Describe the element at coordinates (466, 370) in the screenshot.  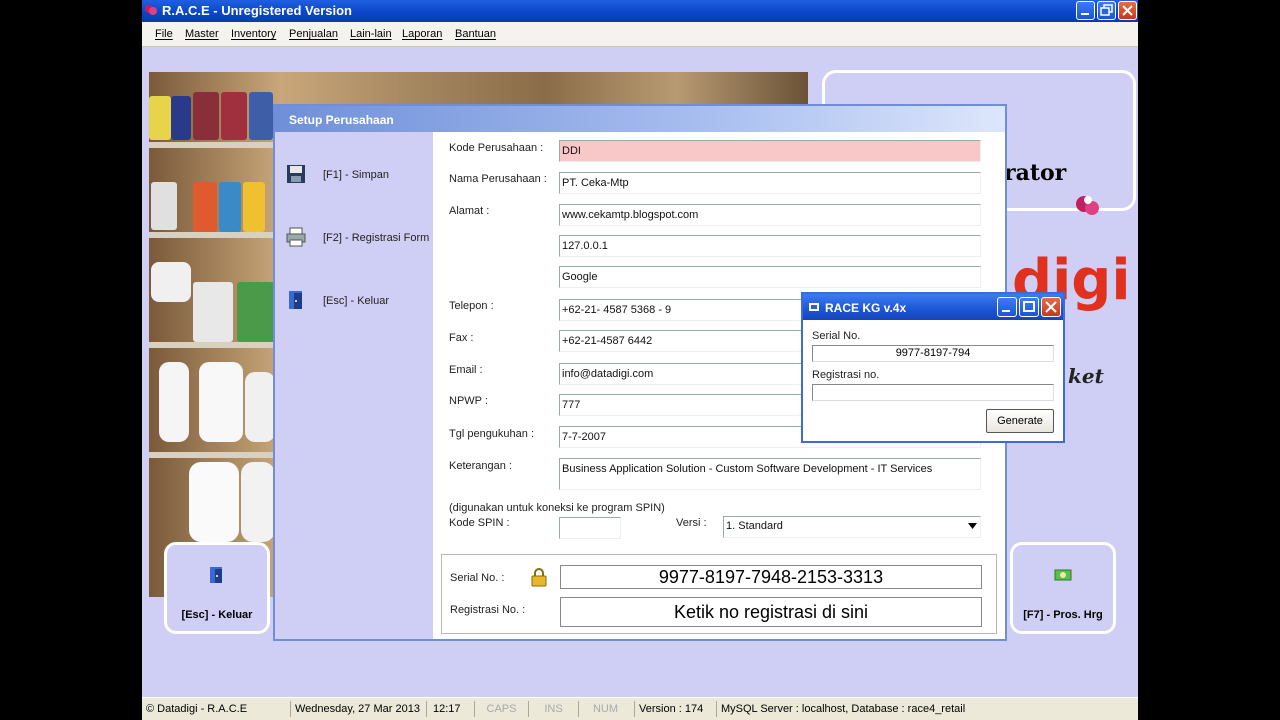
I see `label-email: Email :` at that location.